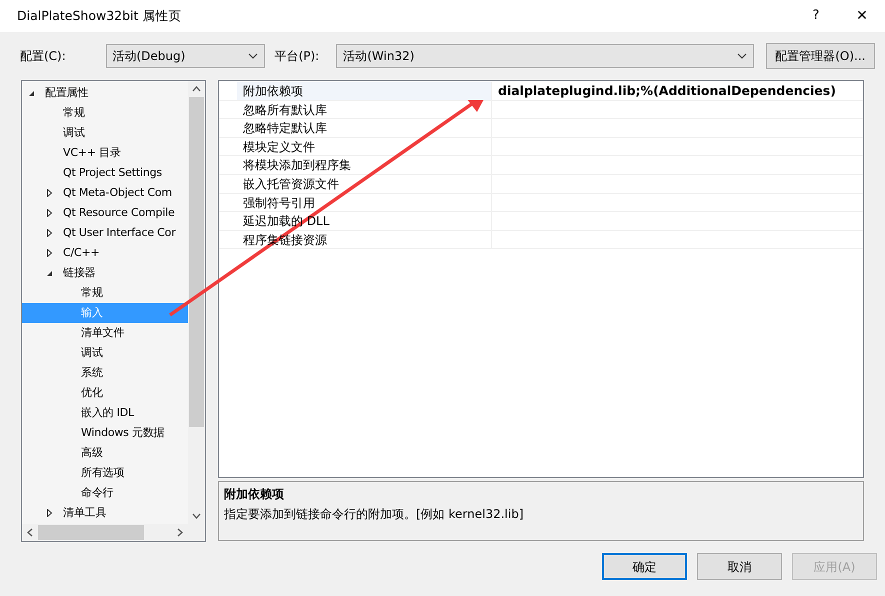  What do you see at coordinates (105, 473) in the screenshot?
I see `tree-item: 所有选项` at bounding box center [105, 473].